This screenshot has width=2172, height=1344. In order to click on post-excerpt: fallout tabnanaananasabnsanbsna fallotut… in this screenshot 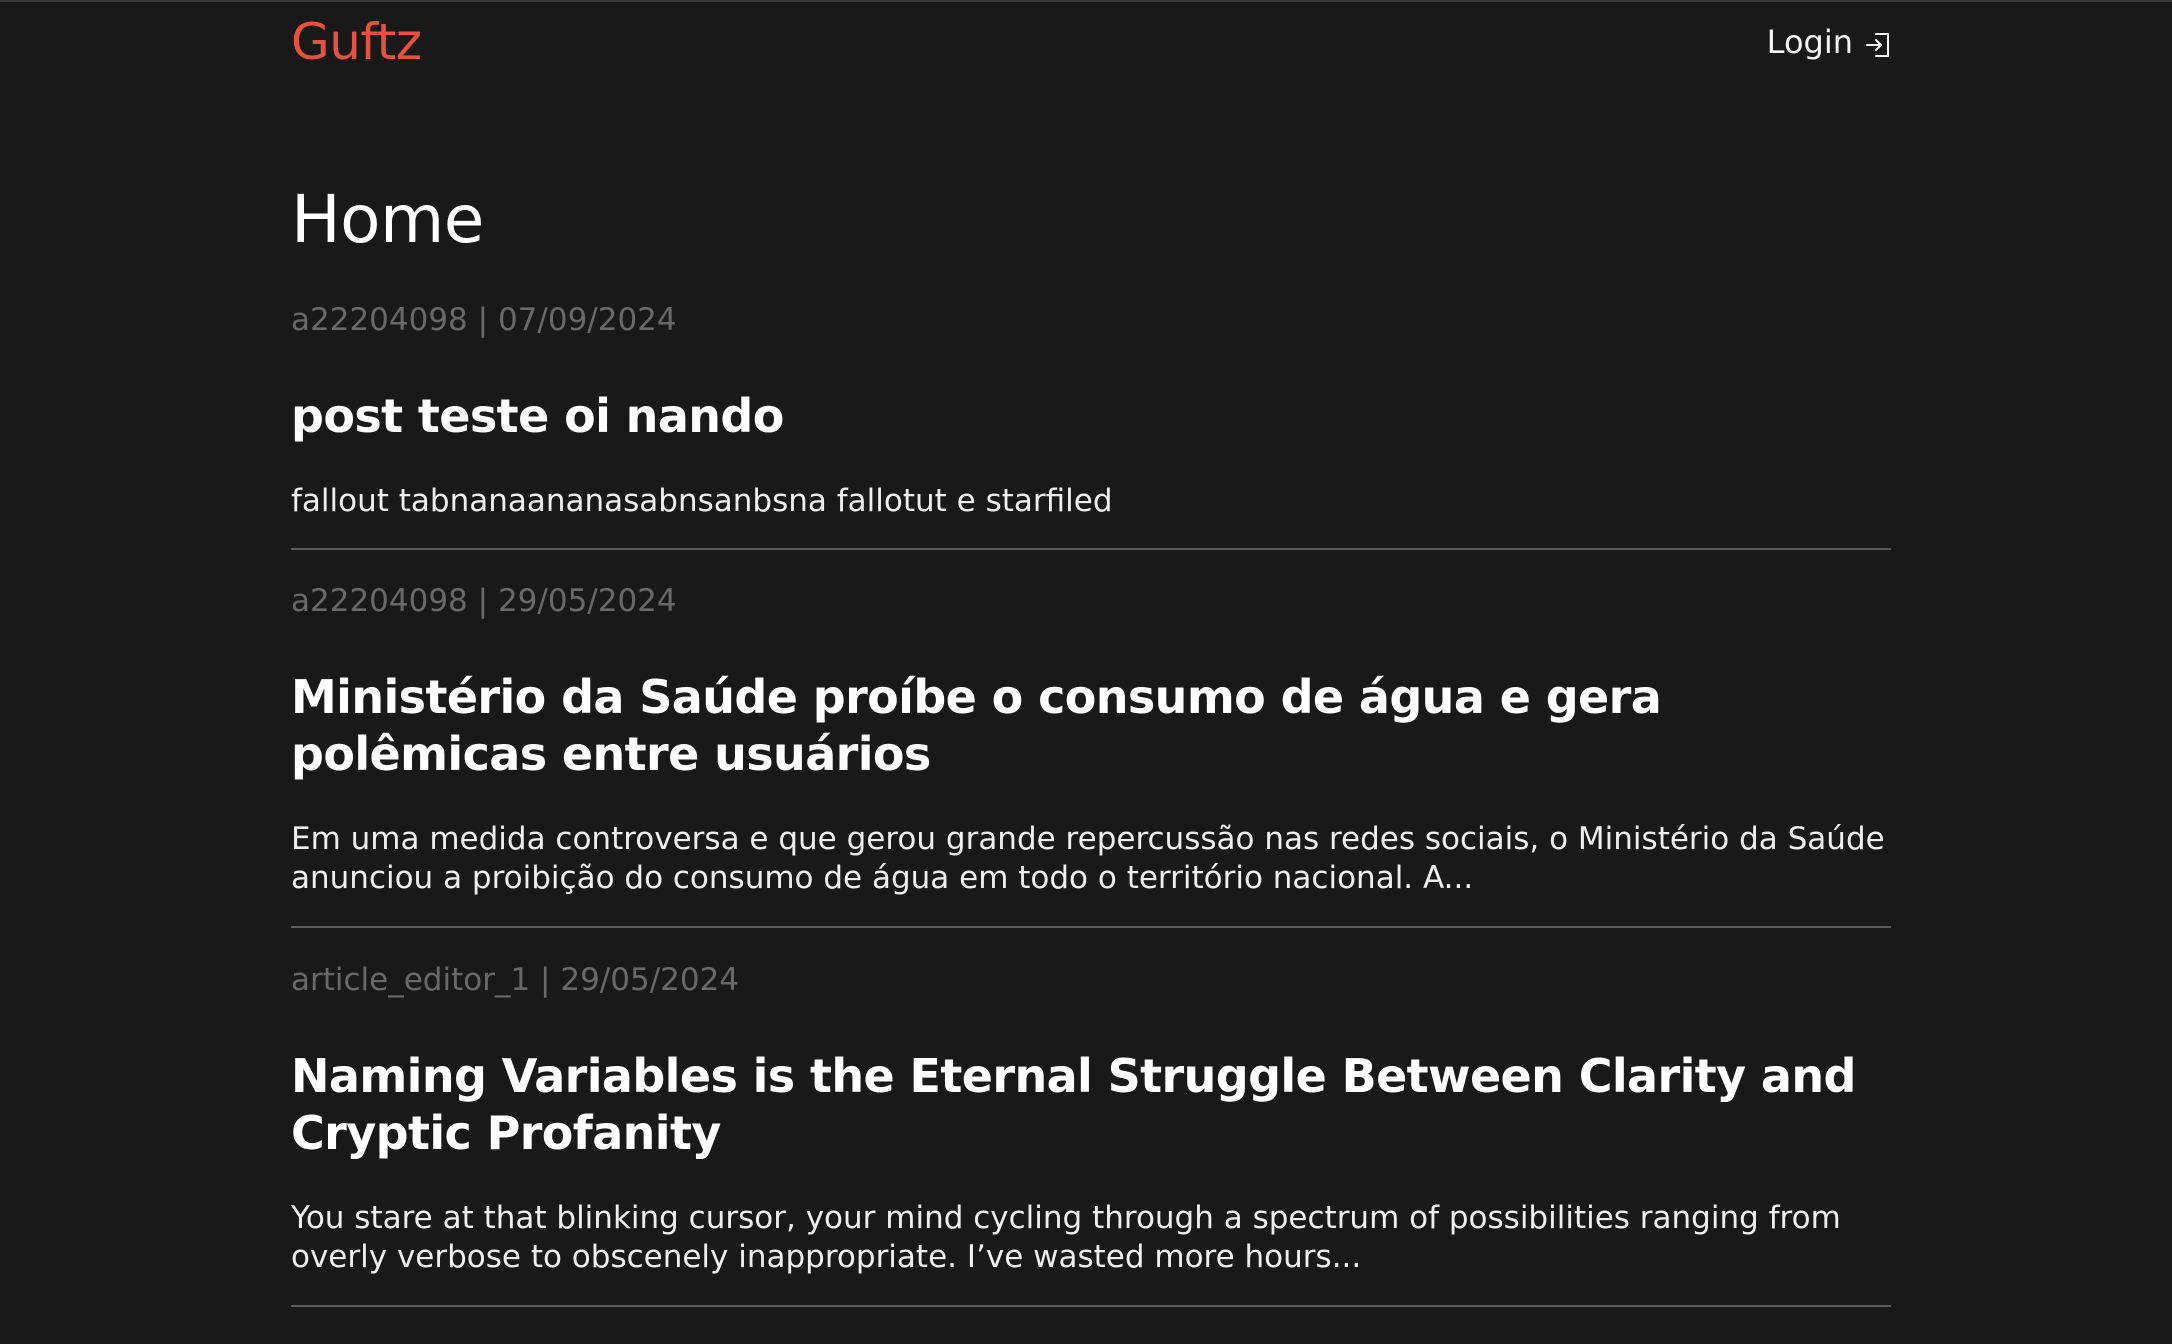, I will do `click(702, 501)`.